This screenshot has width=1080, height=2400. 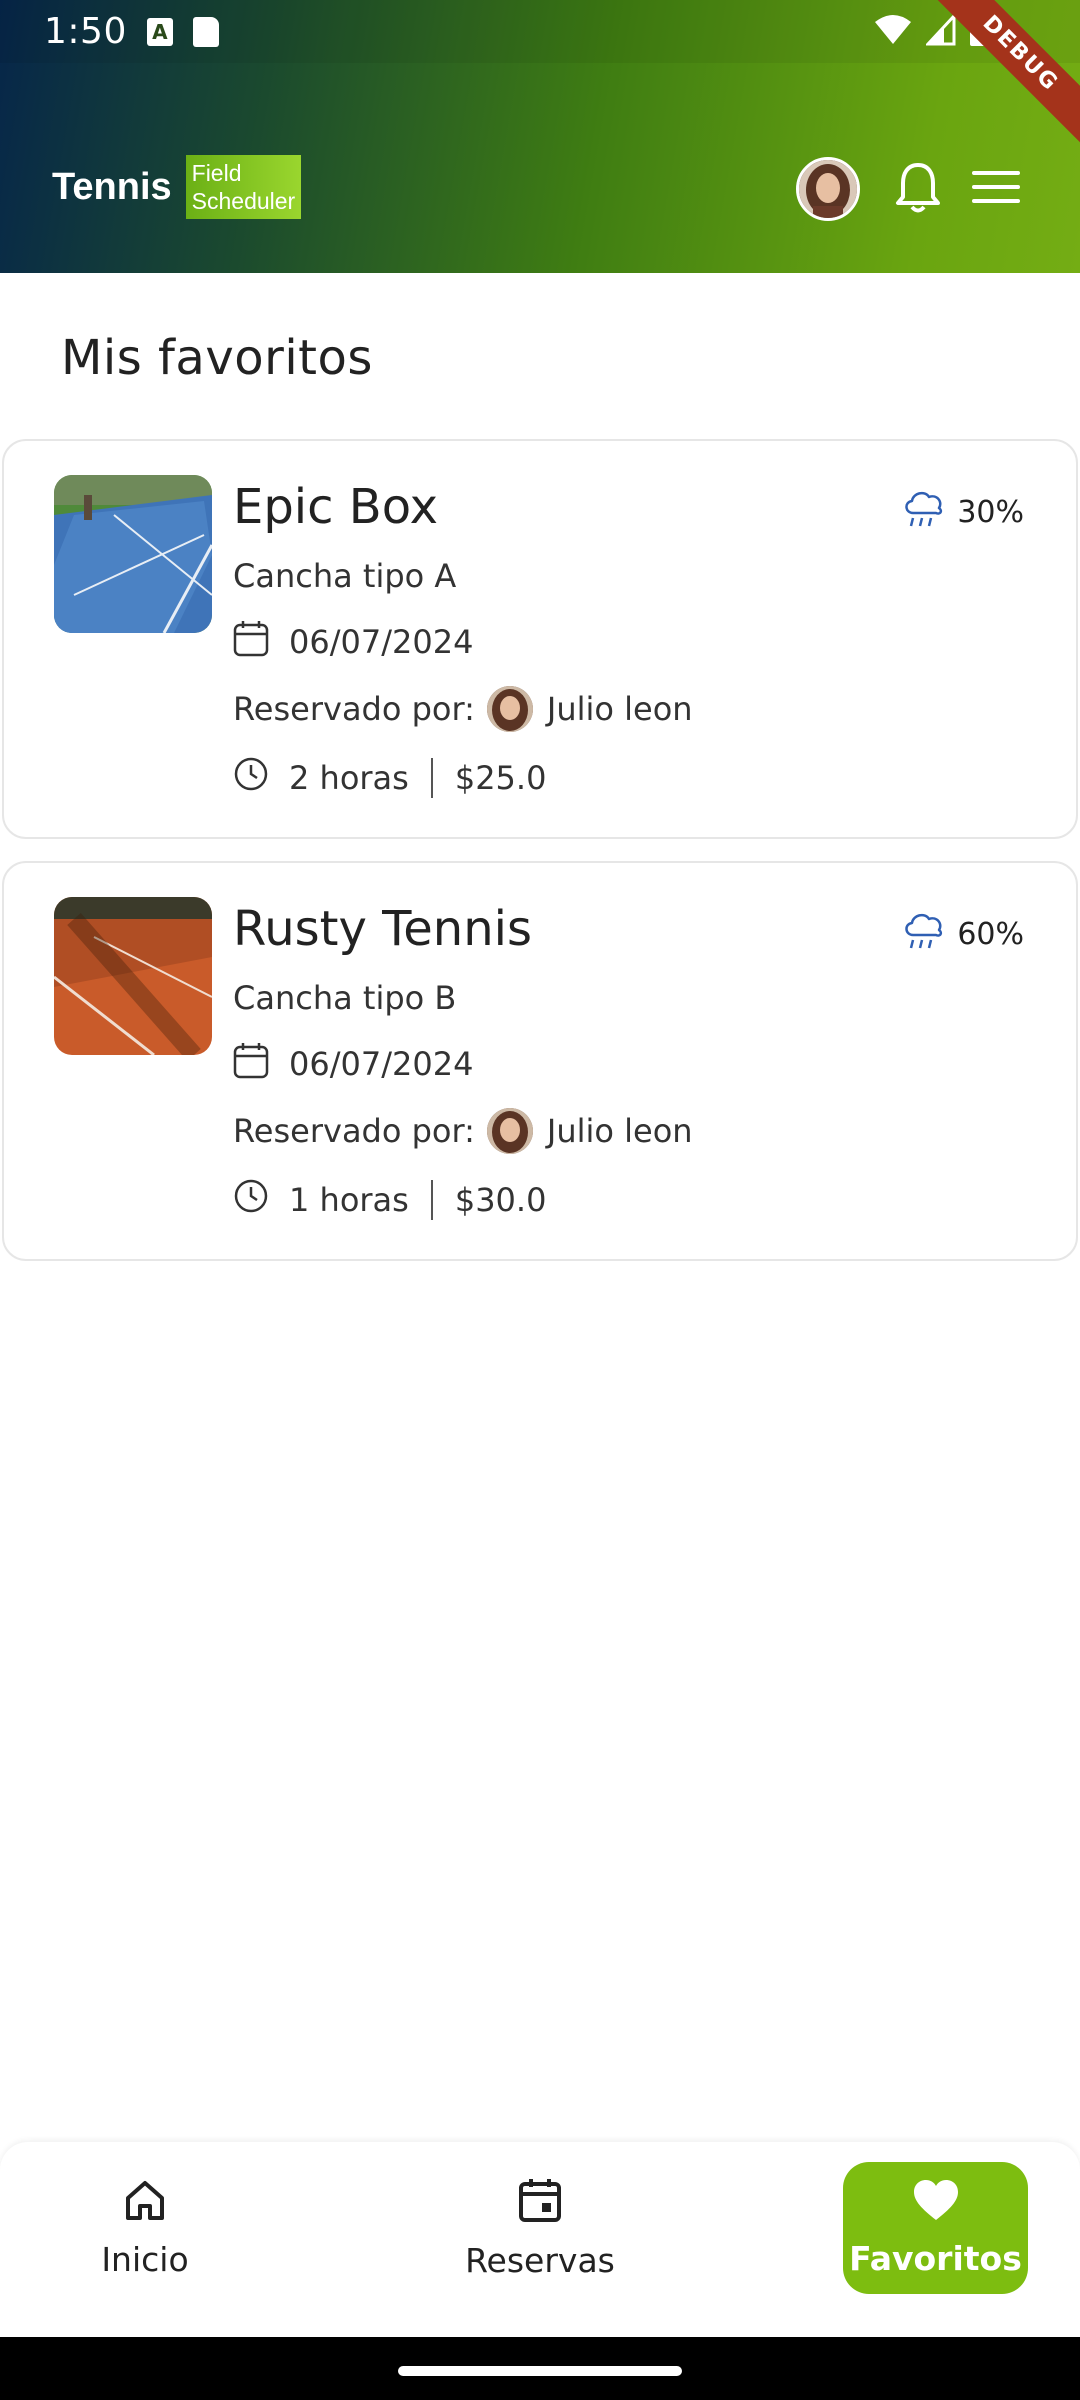 I want to click on court-type: Cancha tipo A, so click(x=345, y=576).